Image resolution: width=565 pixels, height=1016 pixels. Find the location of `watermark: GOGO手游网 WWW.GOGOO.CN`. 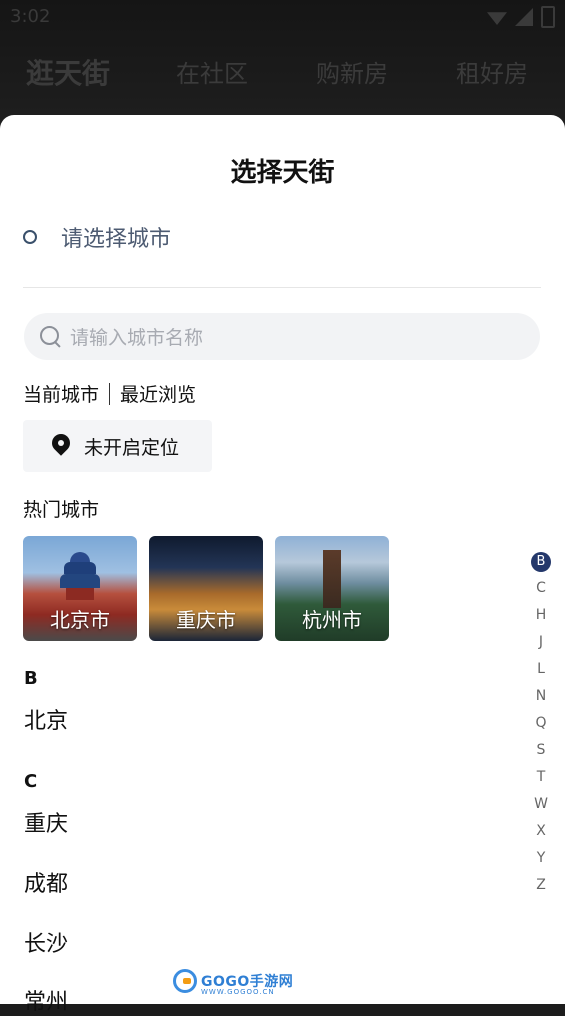

watermark: GOGO手游网 WWW.GOGOO.CN is located at coordinates (233, 982).